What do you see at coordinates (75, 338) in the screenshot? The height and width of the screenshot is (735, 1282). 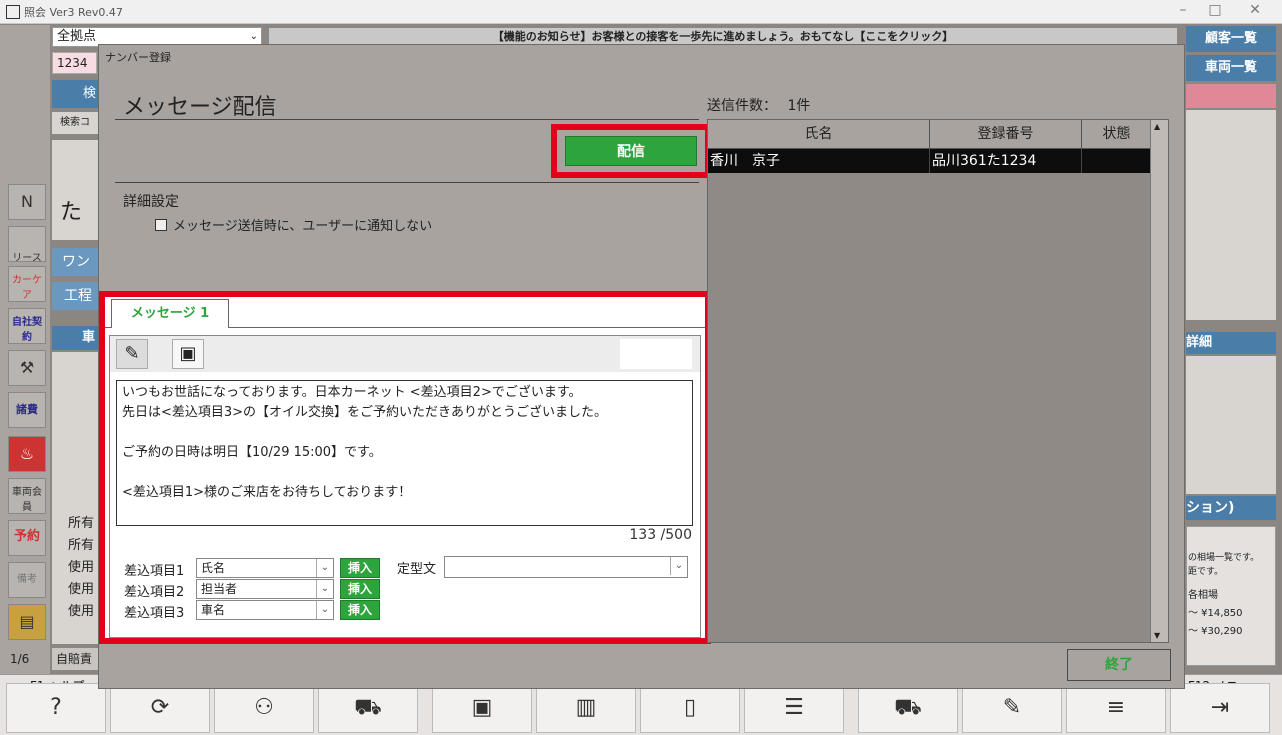 I see `bg-label: 車` at bounding box center [75, 338].